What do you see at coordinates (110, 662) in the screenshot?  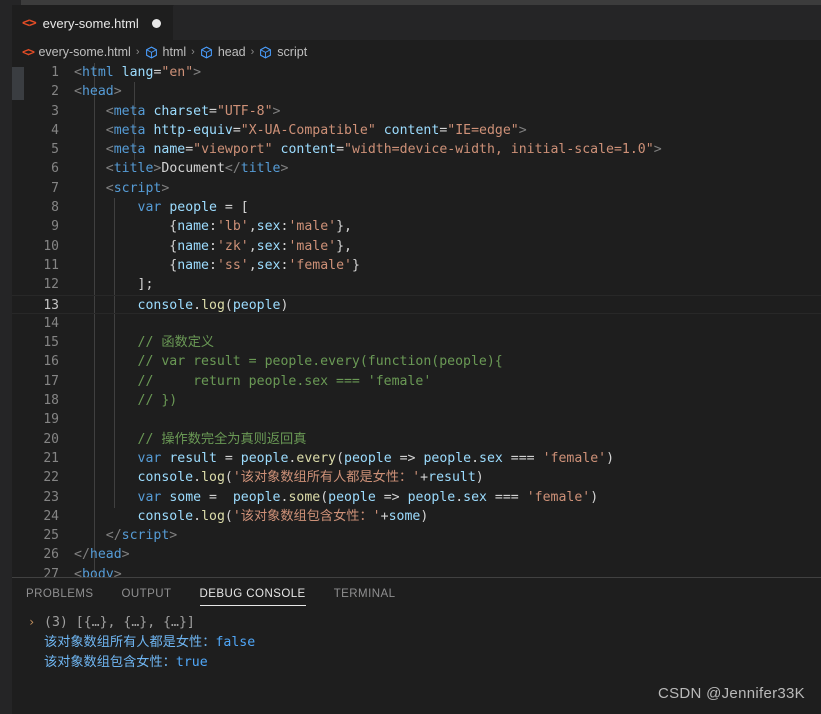 I see `console-text: 该对象数组包含女性：` at bounding box center [110, 662].